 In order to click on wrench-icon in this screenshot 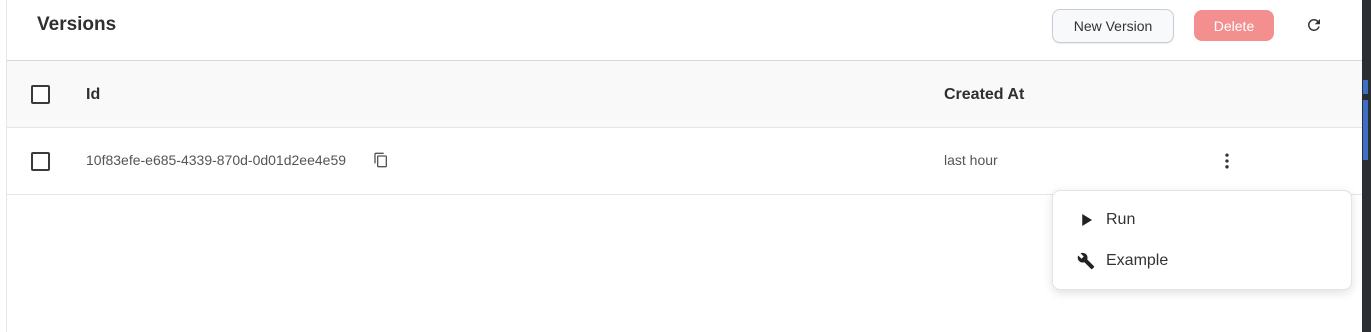, I will do `click(1086, 261)`.